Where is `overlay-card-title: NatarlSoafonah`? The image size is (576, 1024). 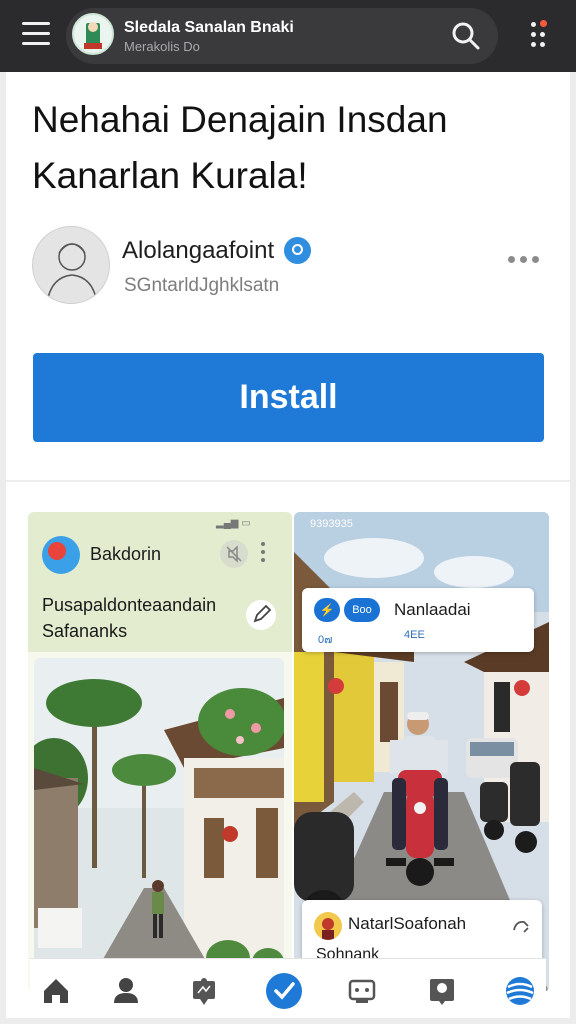 overlay-card-title: NatarlSoafonah is located at coordinates (407, 923).